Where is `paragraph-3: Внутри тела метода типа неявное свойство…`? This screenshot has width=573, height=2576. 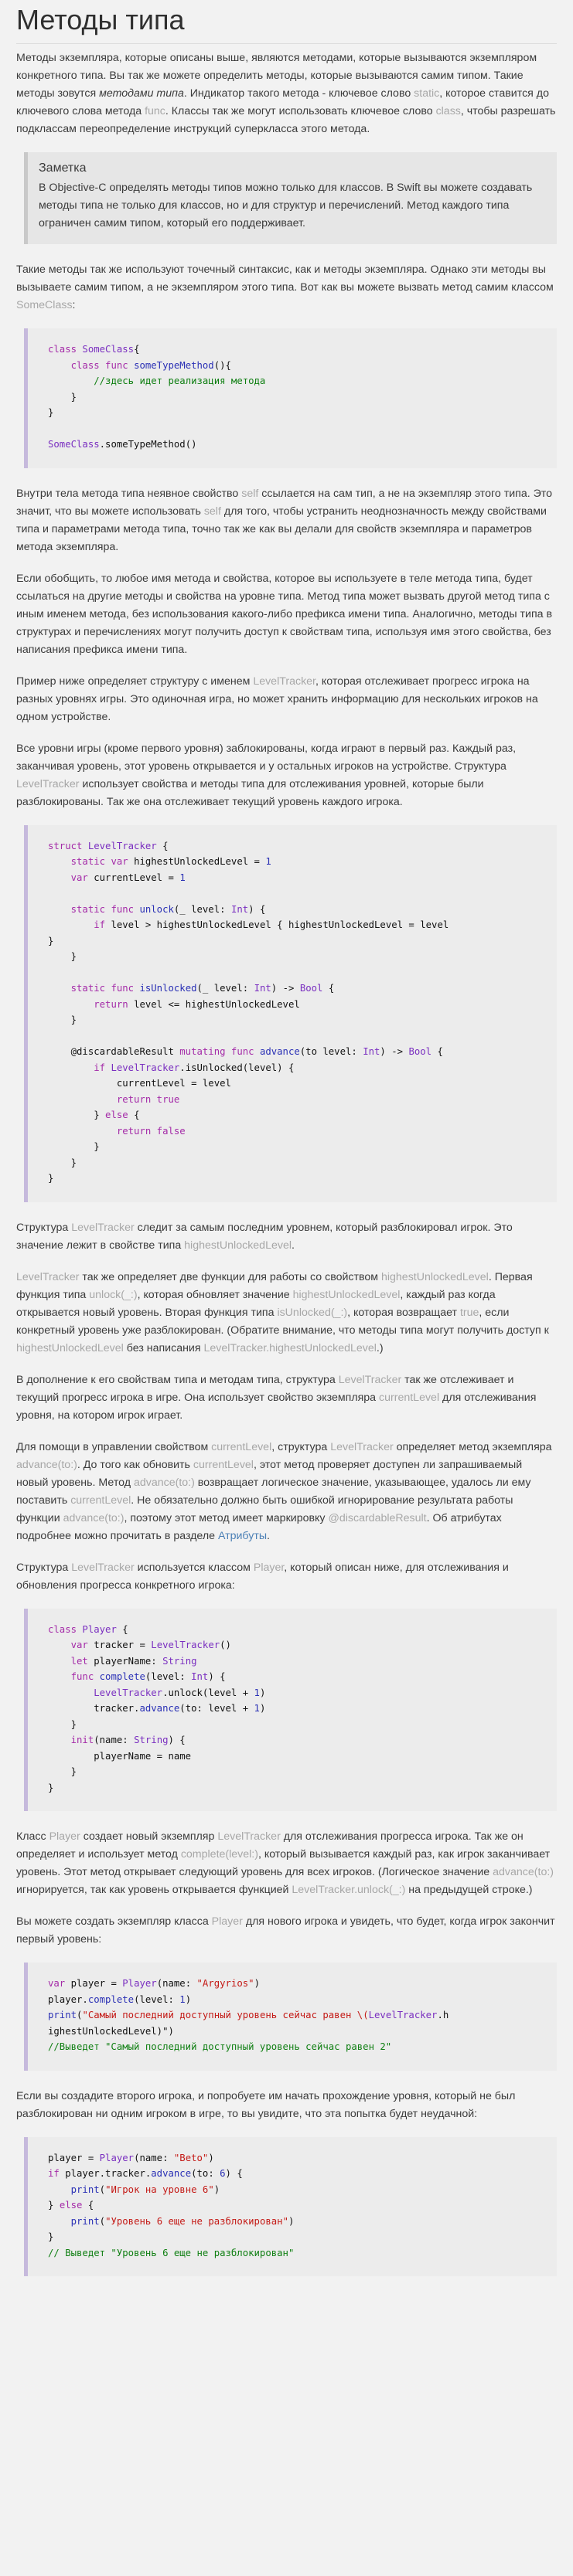 paragraph-3: Внутри тела метода типа неявное свойство… is located at coordinates (285, 520).